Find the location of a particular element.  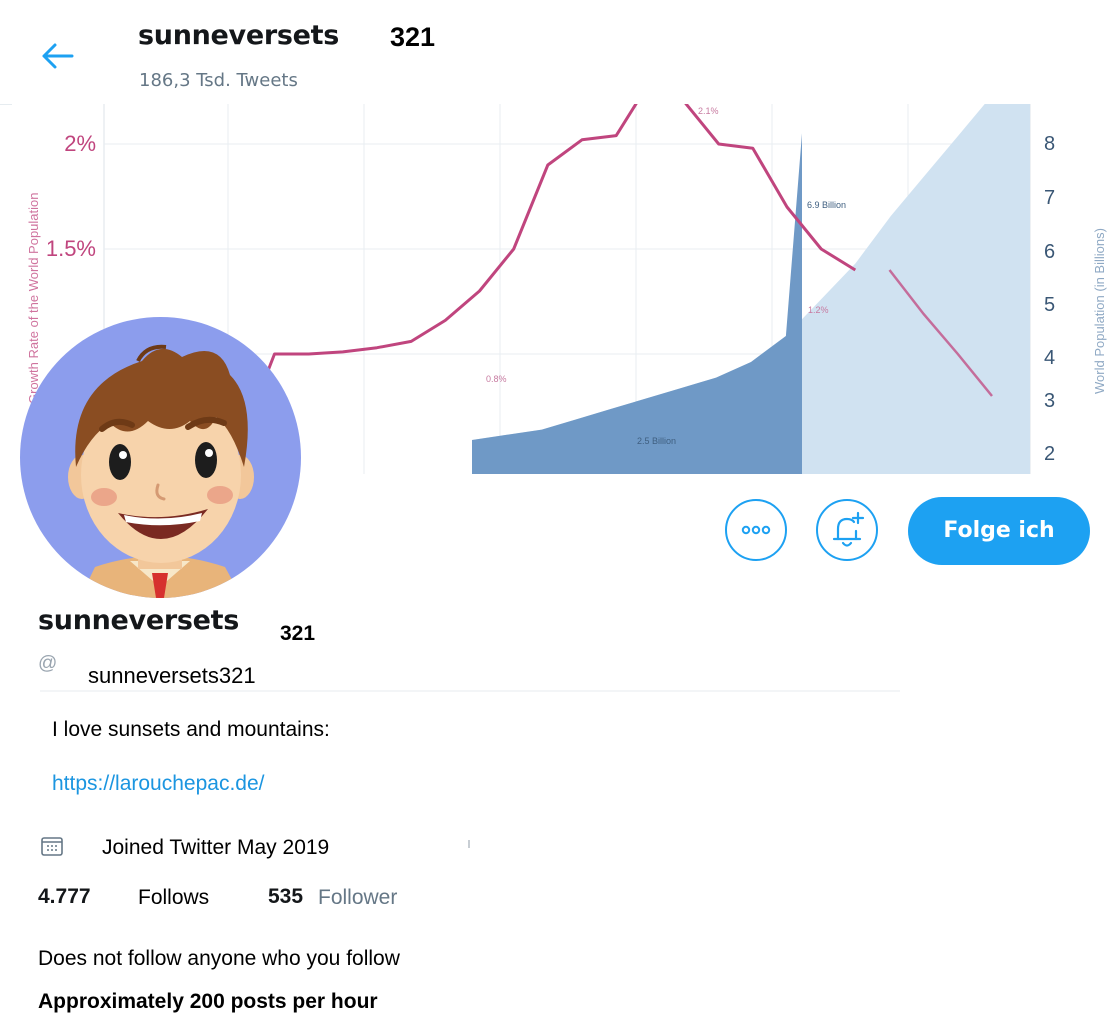

profile-handle: sunneversets321 is located at coordinates (172, 675).